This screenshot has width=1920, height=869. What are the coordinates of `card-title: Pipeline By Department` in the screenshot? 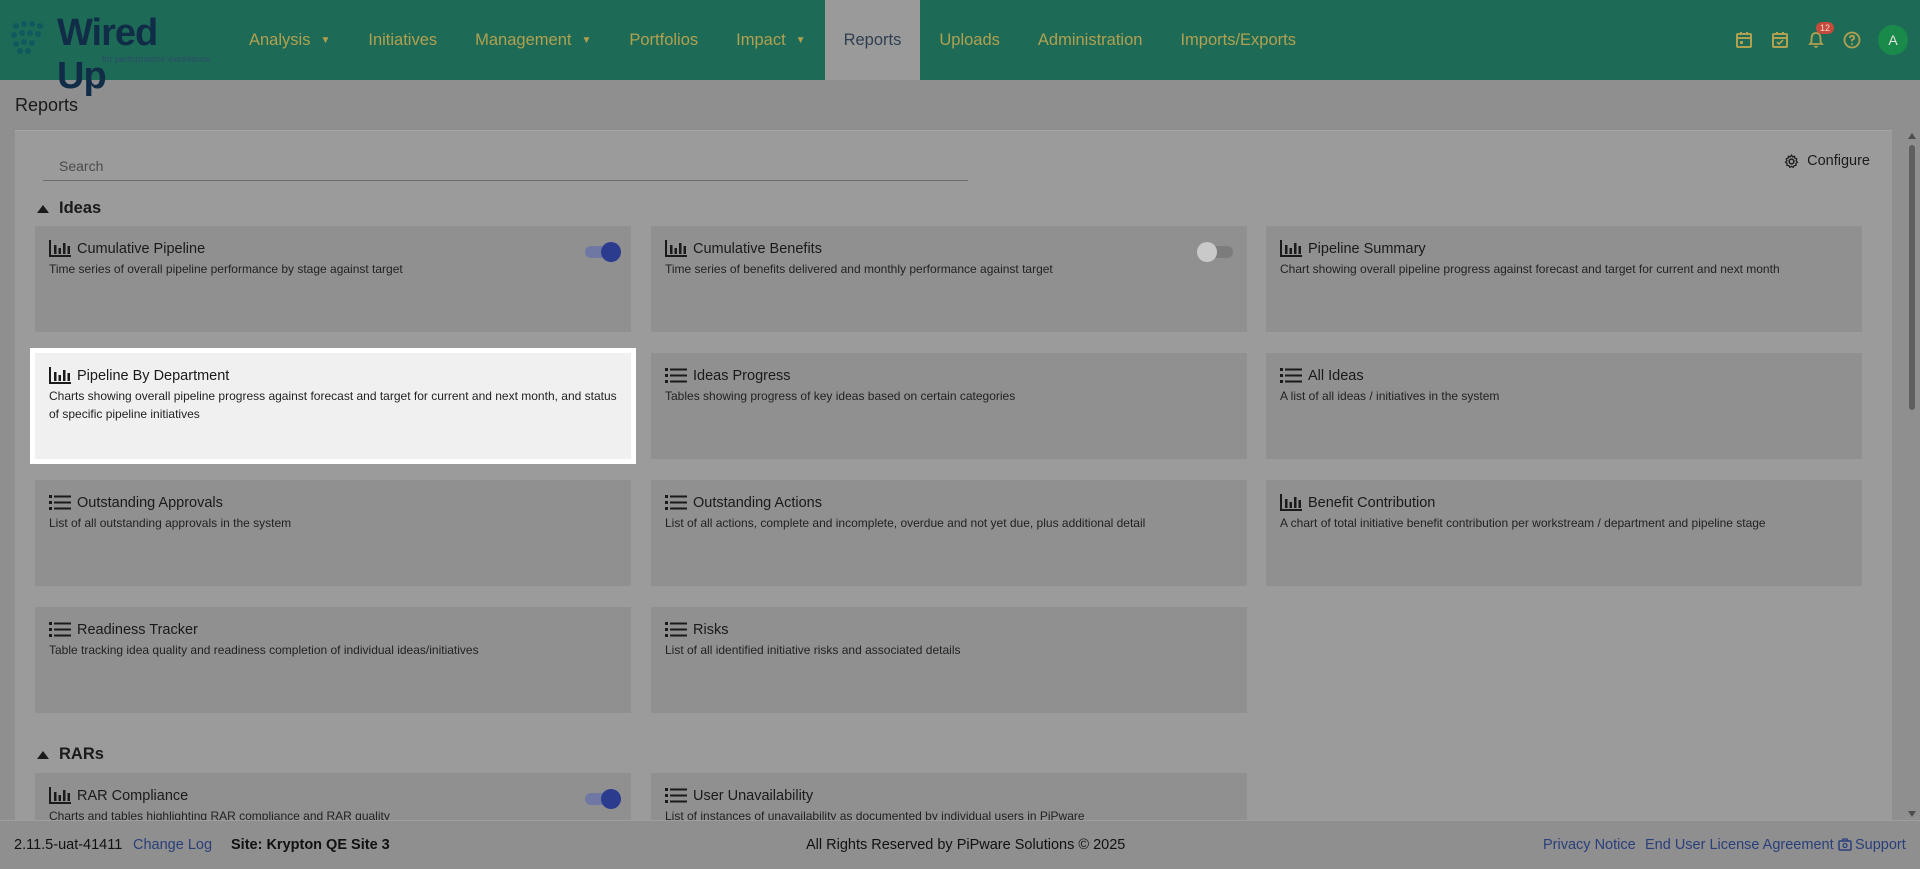 It's located at (153, 375).